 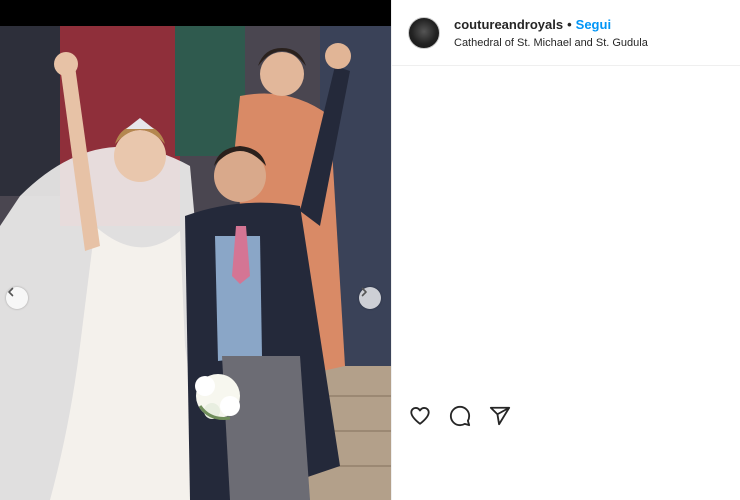 What do you see at coordinates (370, 298) in the screenshot?
I see `carousel-next-button` at bounding box center [370, 298].